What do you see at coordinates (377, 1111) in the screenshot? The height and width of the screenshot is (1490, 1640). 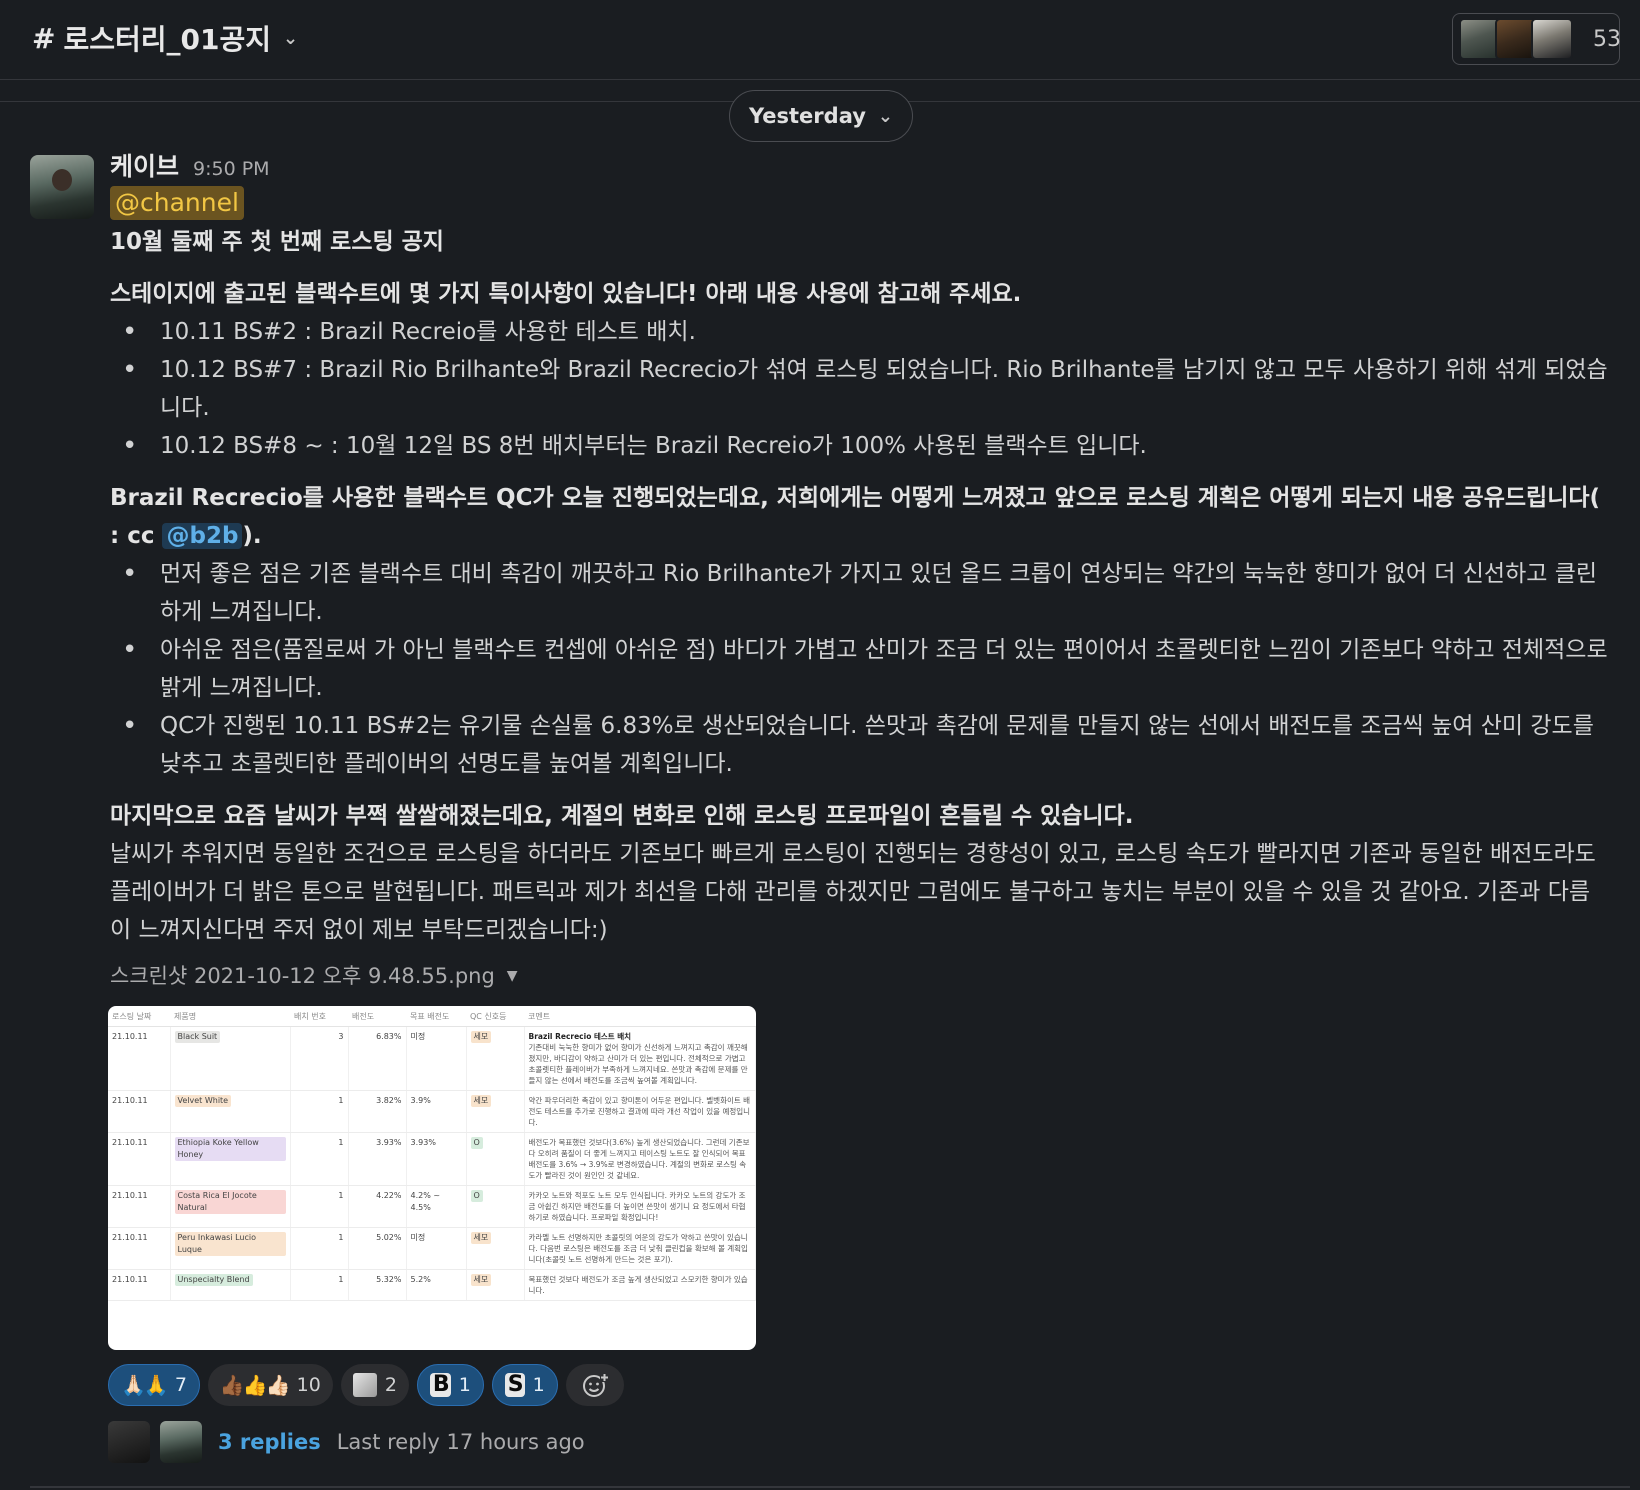 I see `table-cell: 3.82%` at bounding box center [377, 1111].